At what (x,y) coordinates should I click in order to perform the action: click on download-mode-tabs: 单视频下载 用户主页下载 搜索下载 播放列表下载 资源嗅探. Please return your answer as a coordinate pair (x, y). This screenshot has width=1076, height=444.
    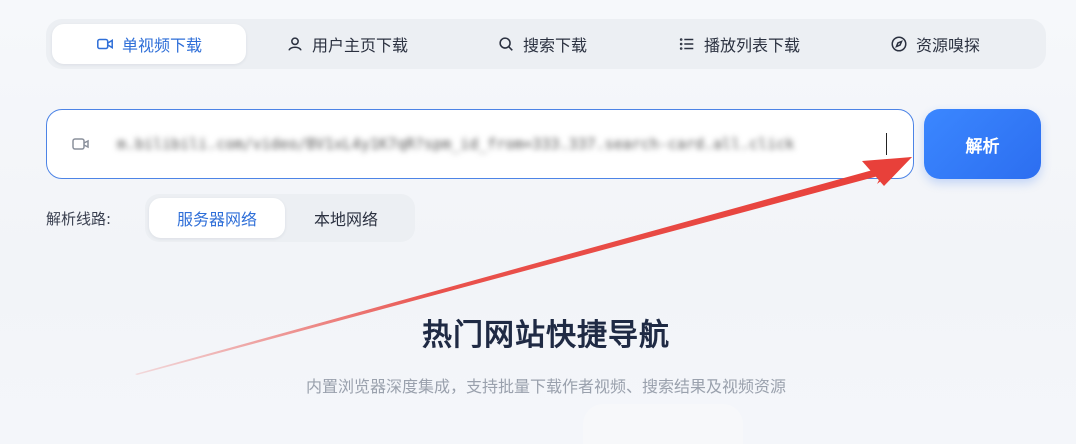
    Looking at the image, I should click on (546, 44).